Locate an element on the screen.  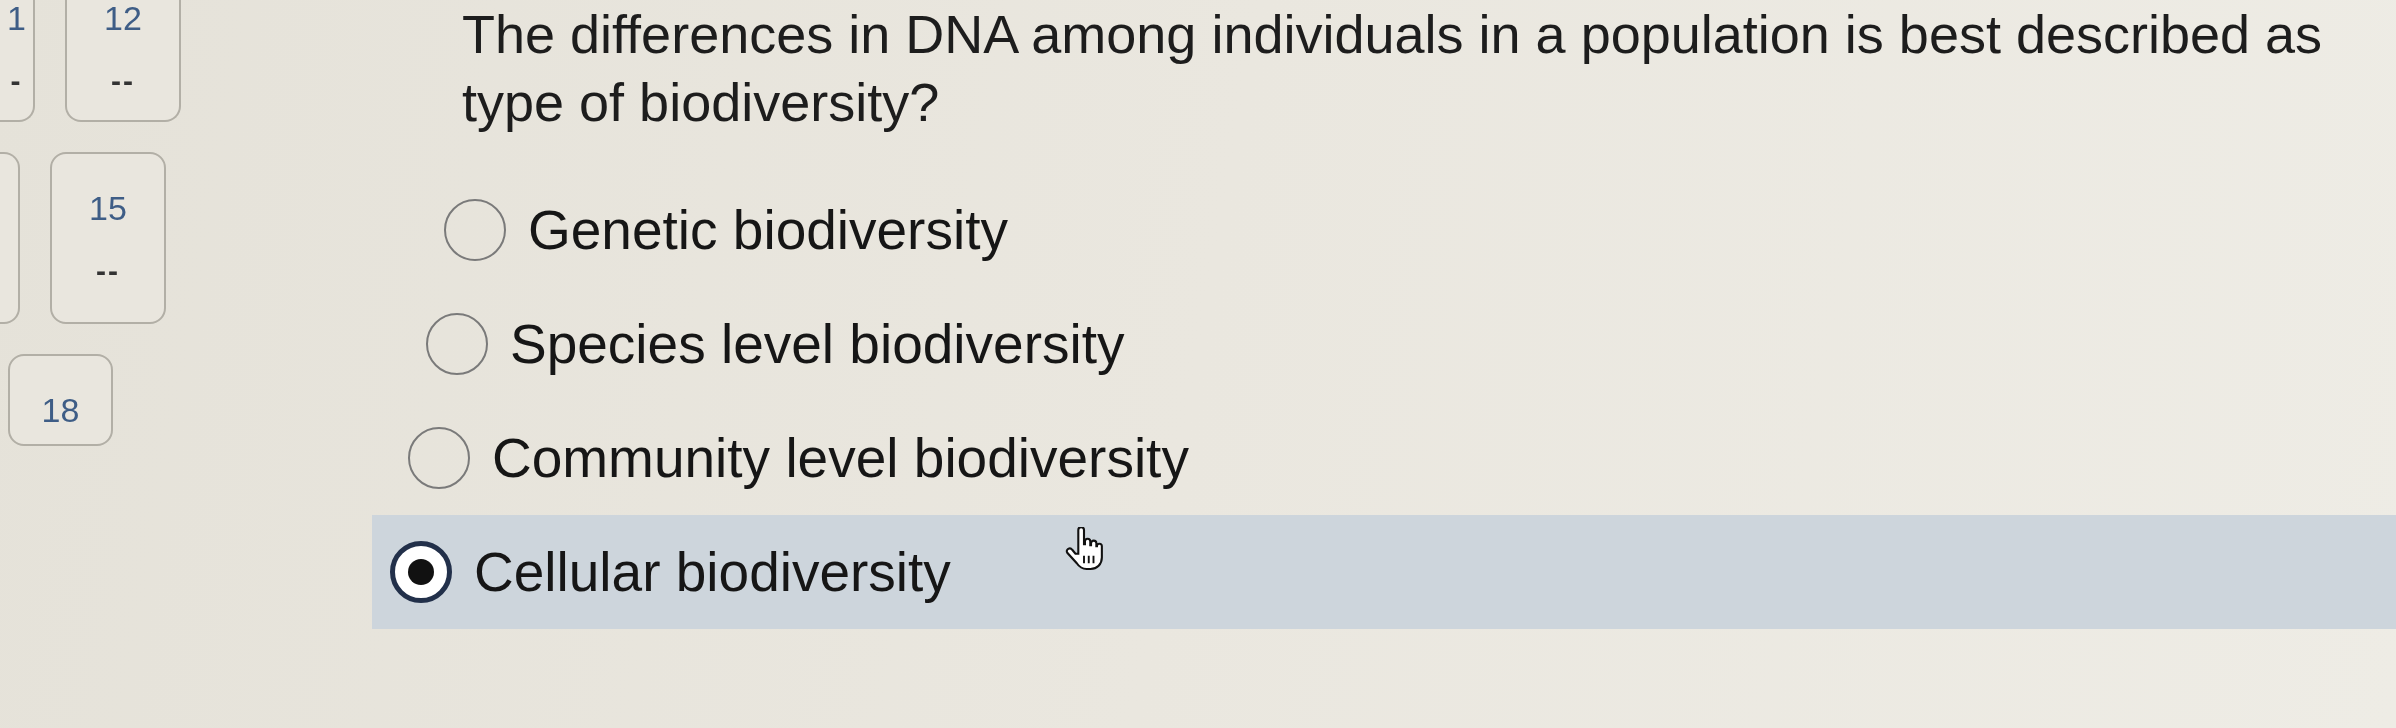
question-number: 18 is located at coordinates (60, 410).